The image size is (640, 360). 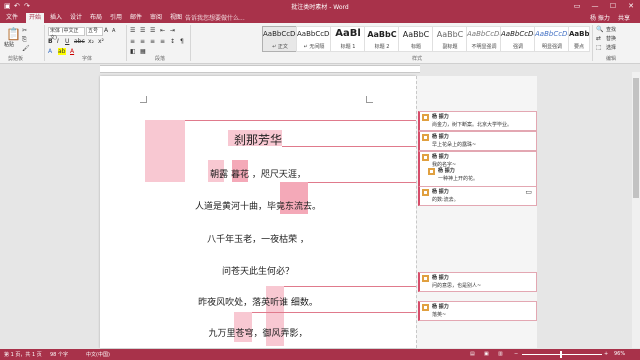 I want to click on maximize-button: ☐, so click(x=613, y=6).